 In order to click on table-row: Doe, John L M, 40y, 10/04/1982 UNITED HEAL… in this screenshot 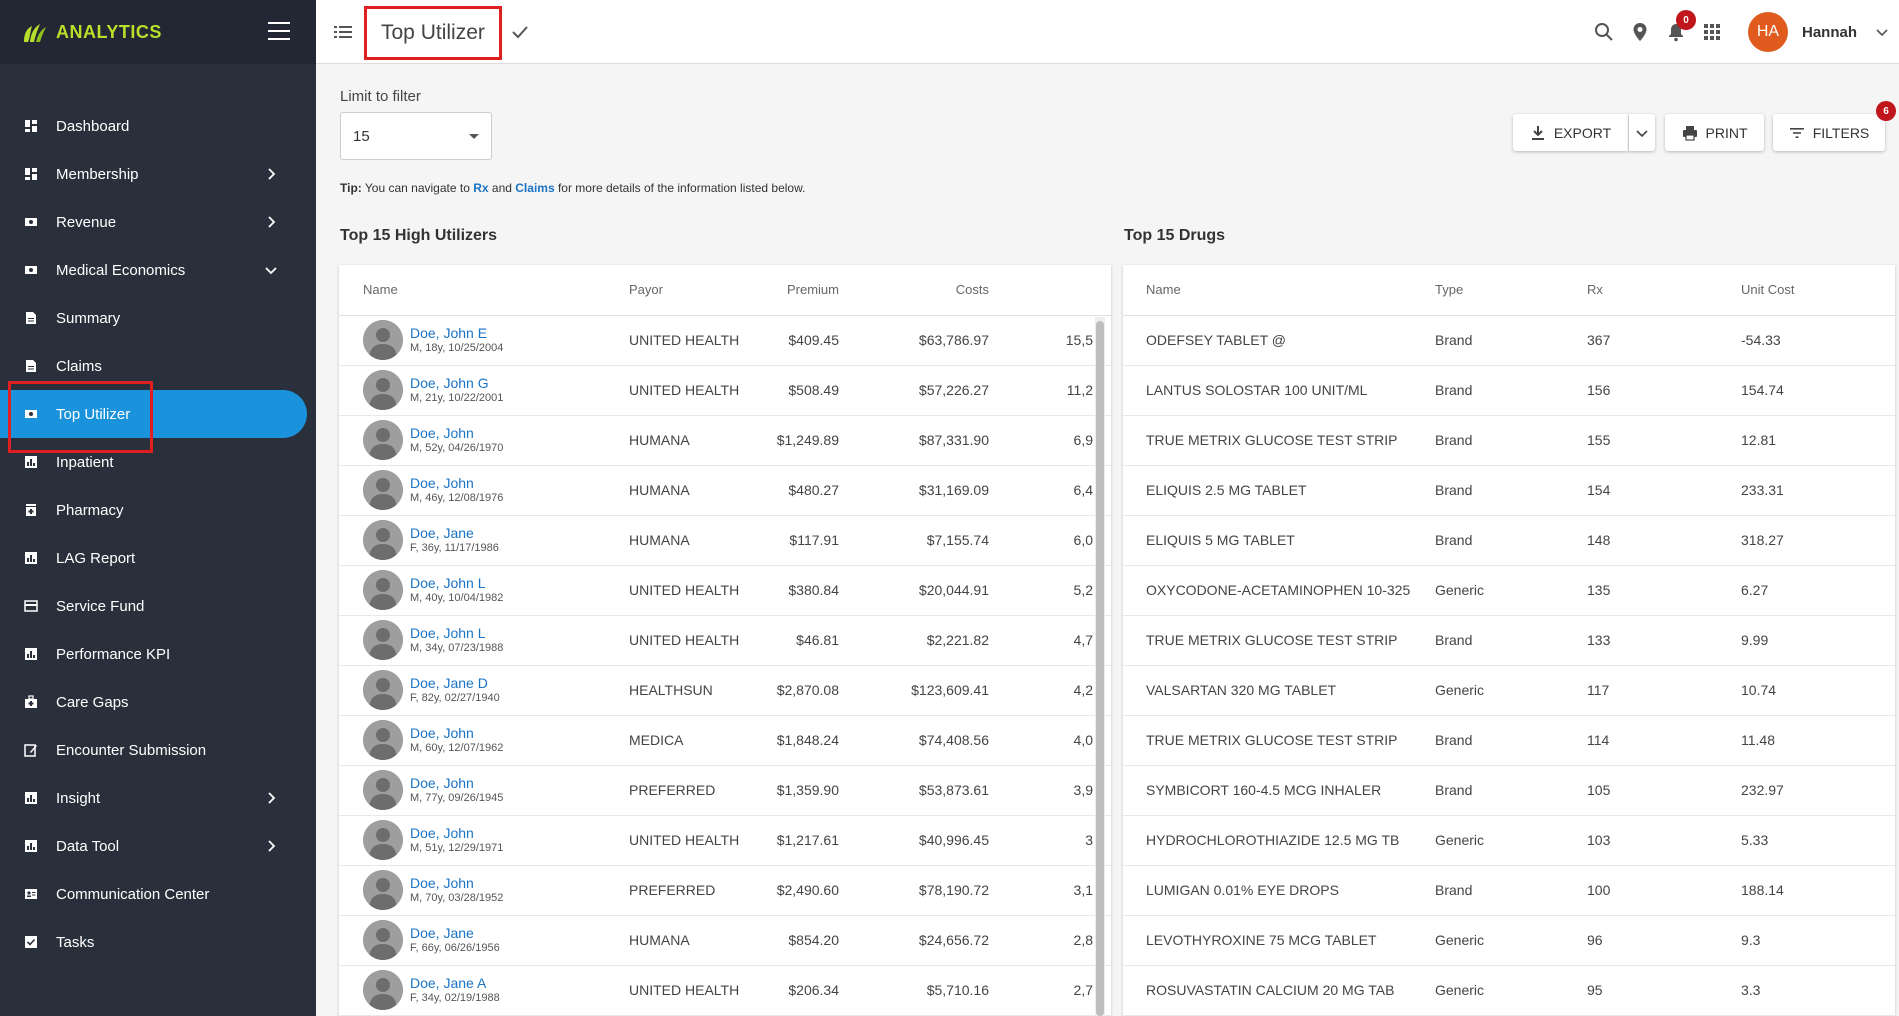, I will do `click(725, 590)`.